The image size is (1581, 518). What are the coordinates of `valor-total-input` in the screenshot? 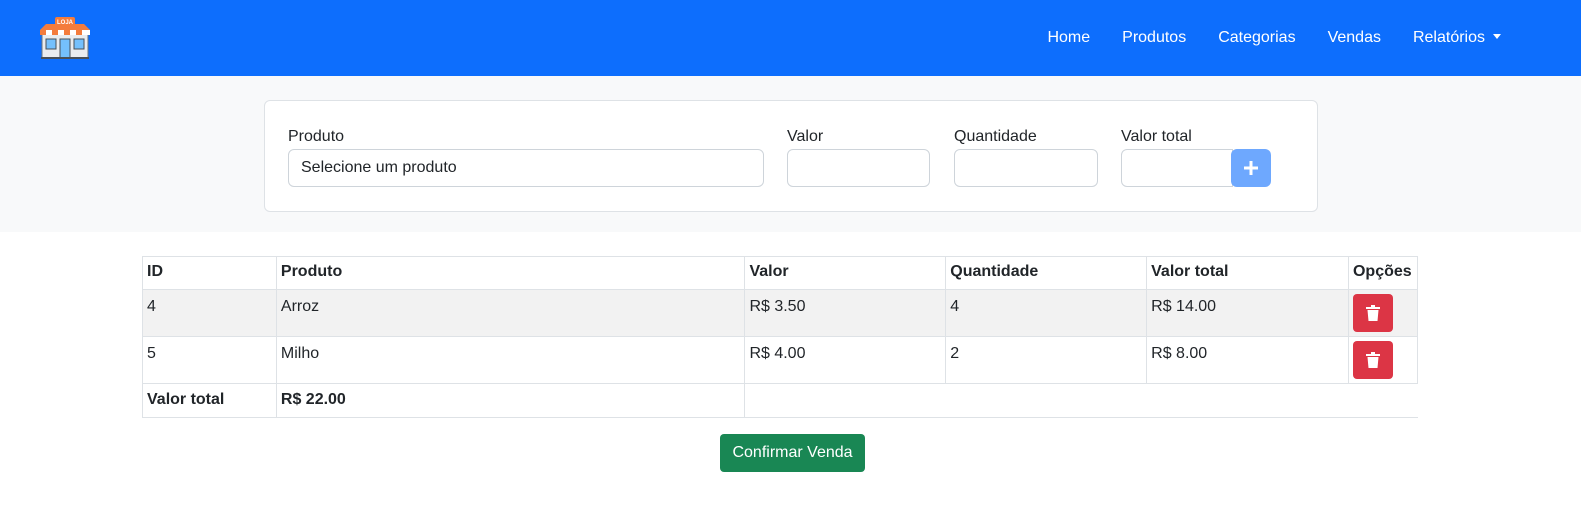 It's located at (1177, 168).